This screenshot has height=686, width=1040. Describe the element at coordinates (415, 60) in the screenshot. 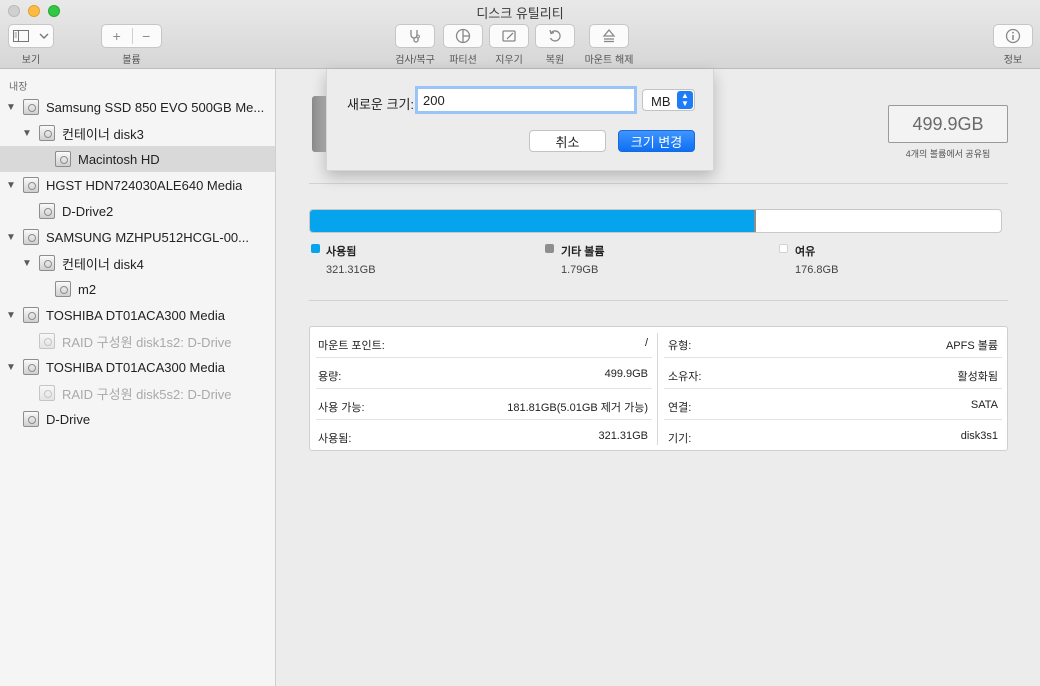

I see `first-aid-label: 검사/복구` at that location.